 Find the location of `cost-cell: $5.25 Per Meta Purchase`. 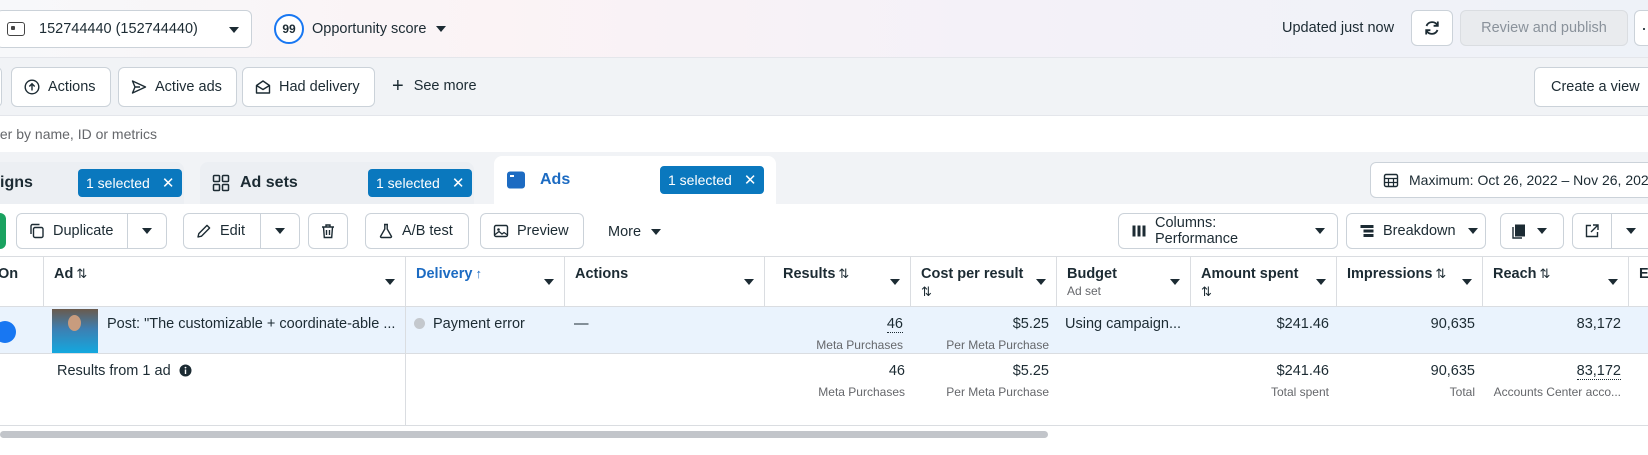

cost-cell: $5.25 Per Meta Purchase is located at coordinates (997, 334).